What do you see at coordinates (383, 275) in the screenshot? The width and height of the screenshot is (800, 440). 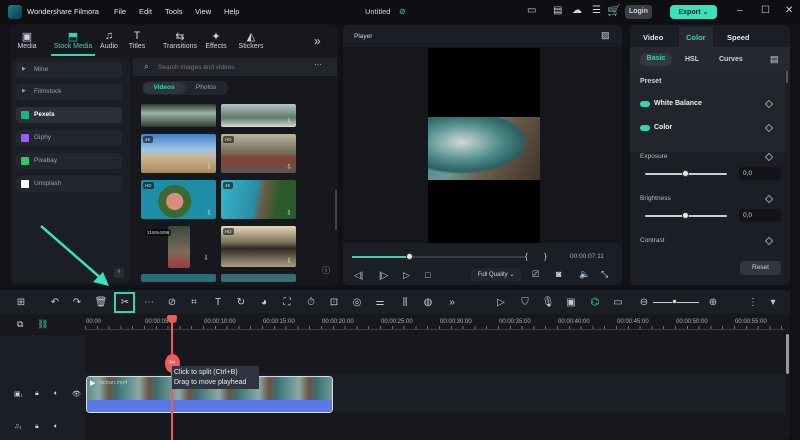 I see `next-frame-icon: |▷` at bounding box center [383, 275].